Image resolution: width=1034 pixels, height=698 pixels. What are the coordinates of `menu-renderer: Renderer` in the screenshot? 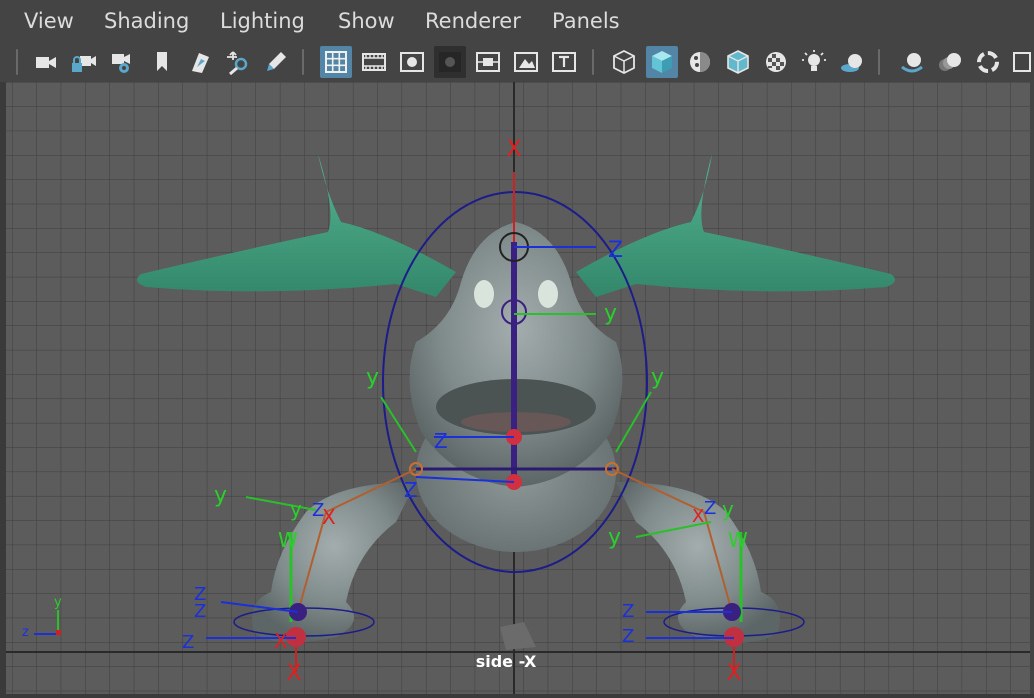 It's located at (473, 21).